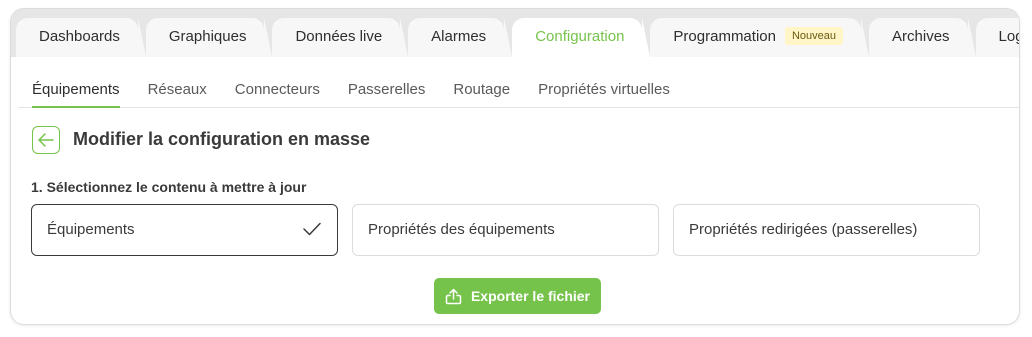 The width and height of the screenshot is (1032, 337). I want to click on tab-label: Programmation, so click(724, 36).